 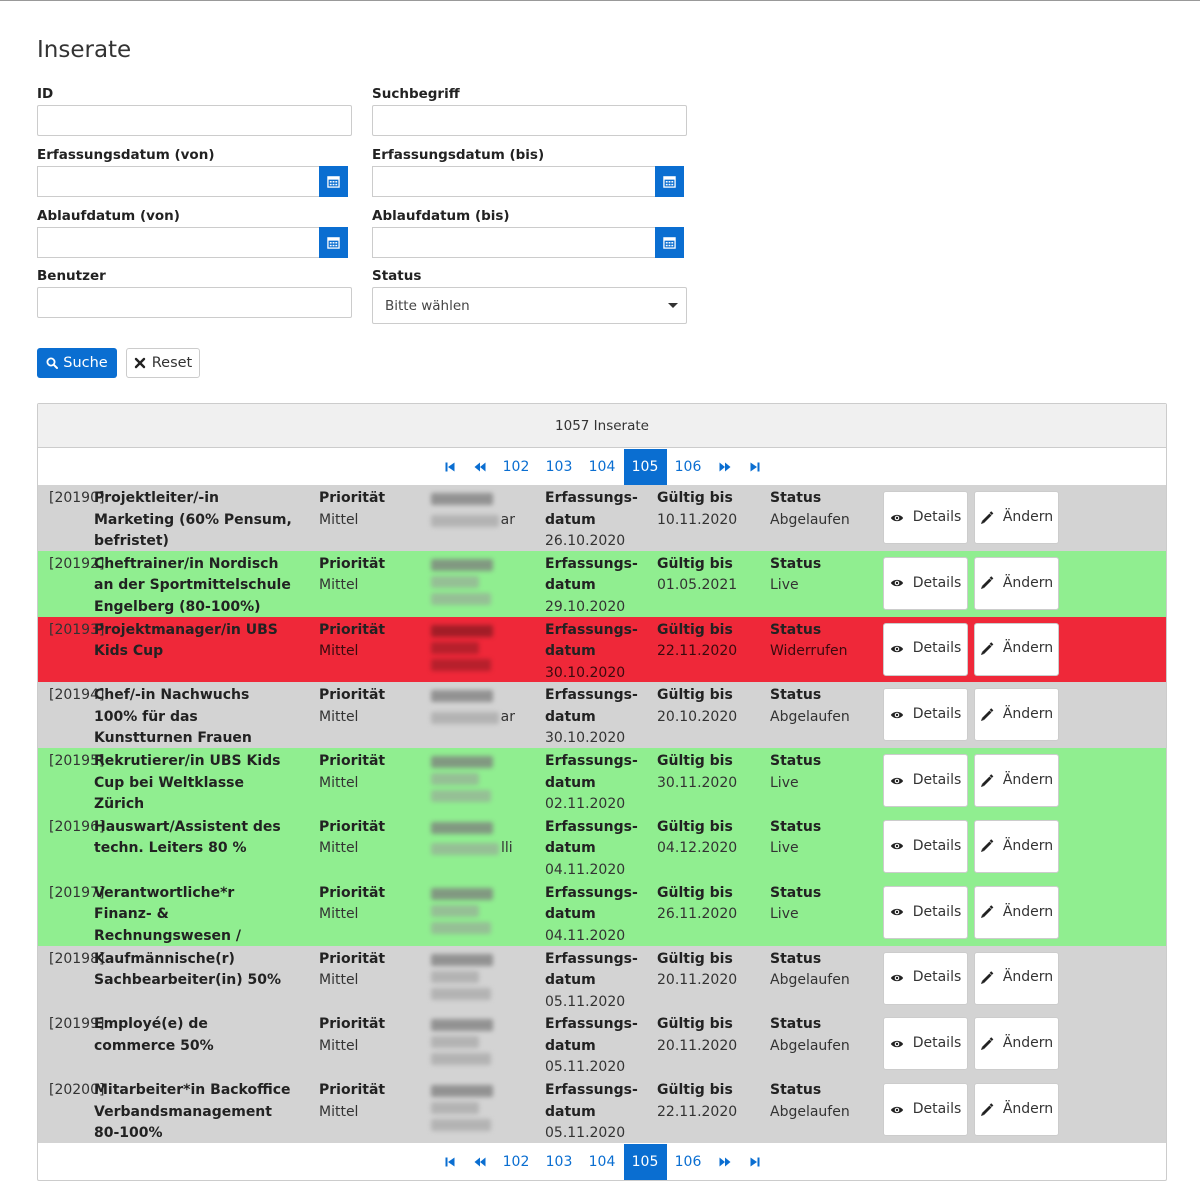 I want to click on valid-cell: Gültig bis 20.11.2020, so click(x=697, y=1035).